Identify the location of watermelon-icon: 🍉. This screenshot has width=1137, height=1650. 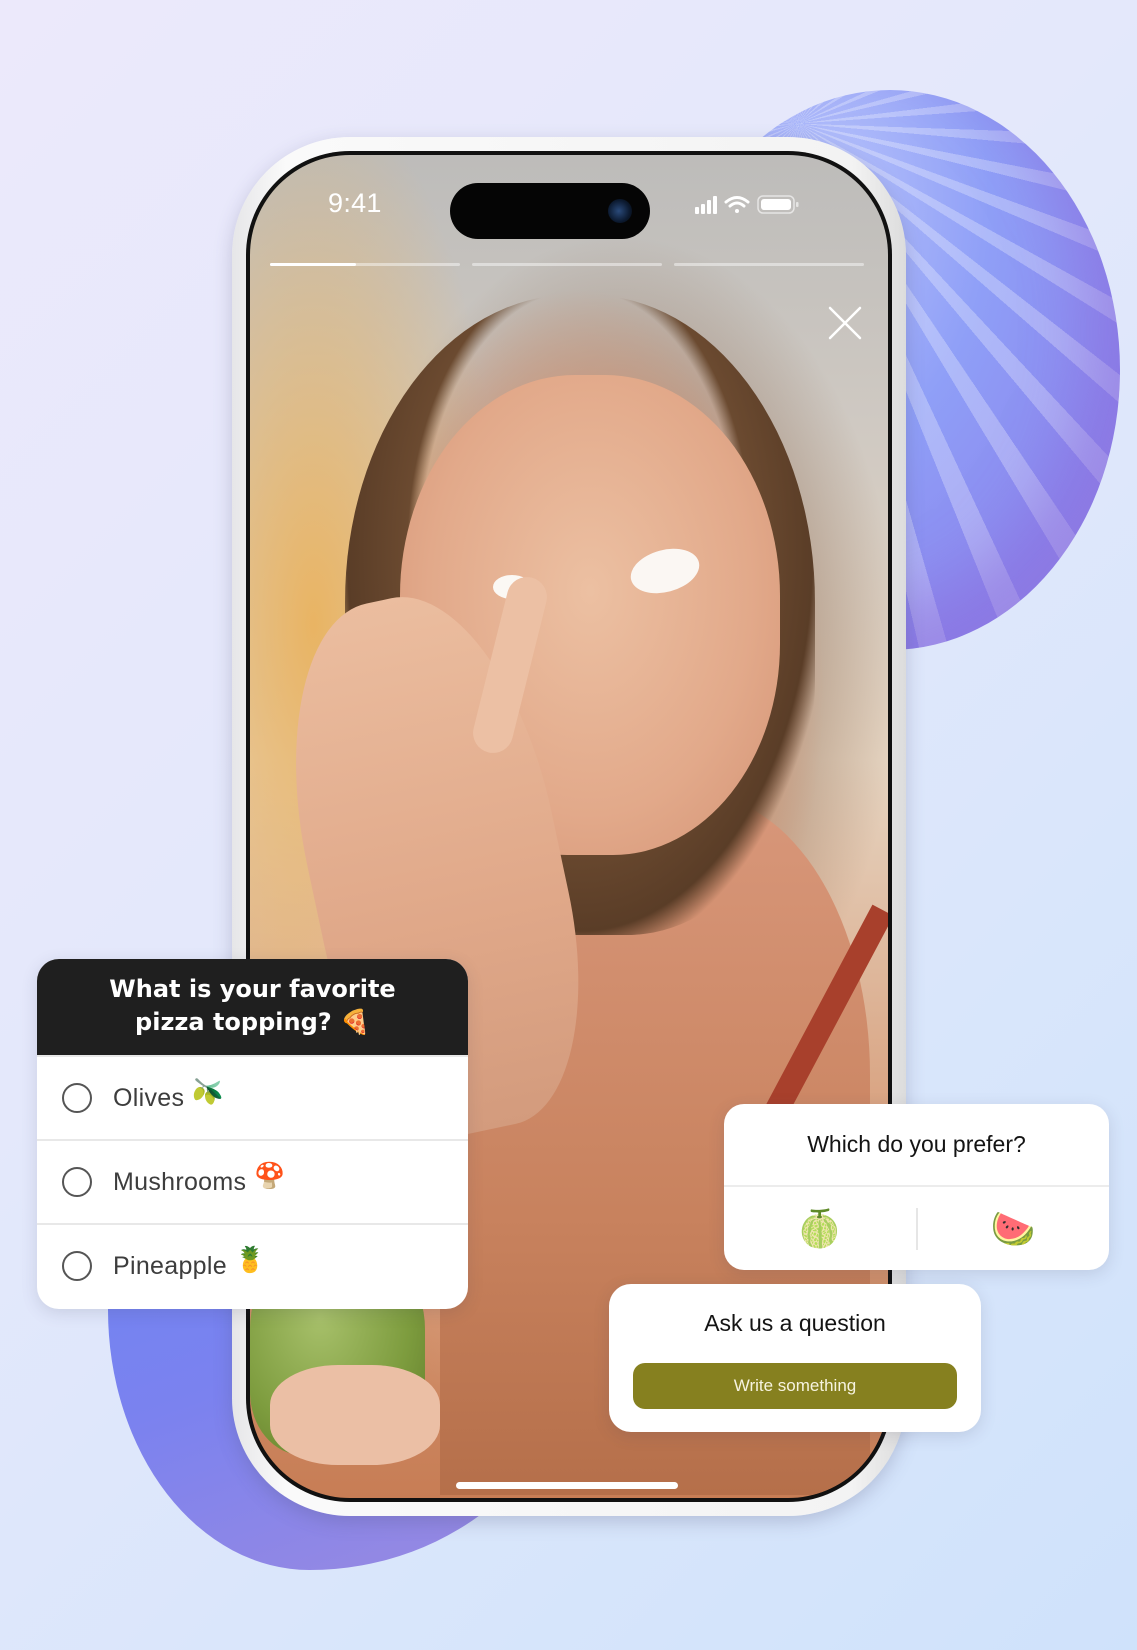
(1013, 1228).